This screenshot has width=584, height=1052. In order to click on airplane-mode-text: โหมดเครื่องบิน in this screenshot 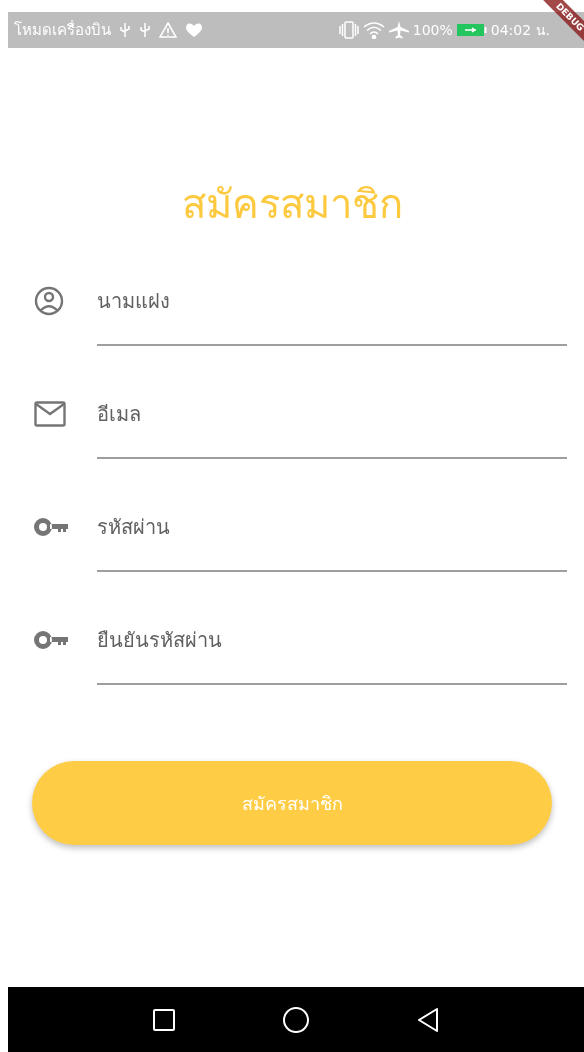, I will do `click(62, 30)`.